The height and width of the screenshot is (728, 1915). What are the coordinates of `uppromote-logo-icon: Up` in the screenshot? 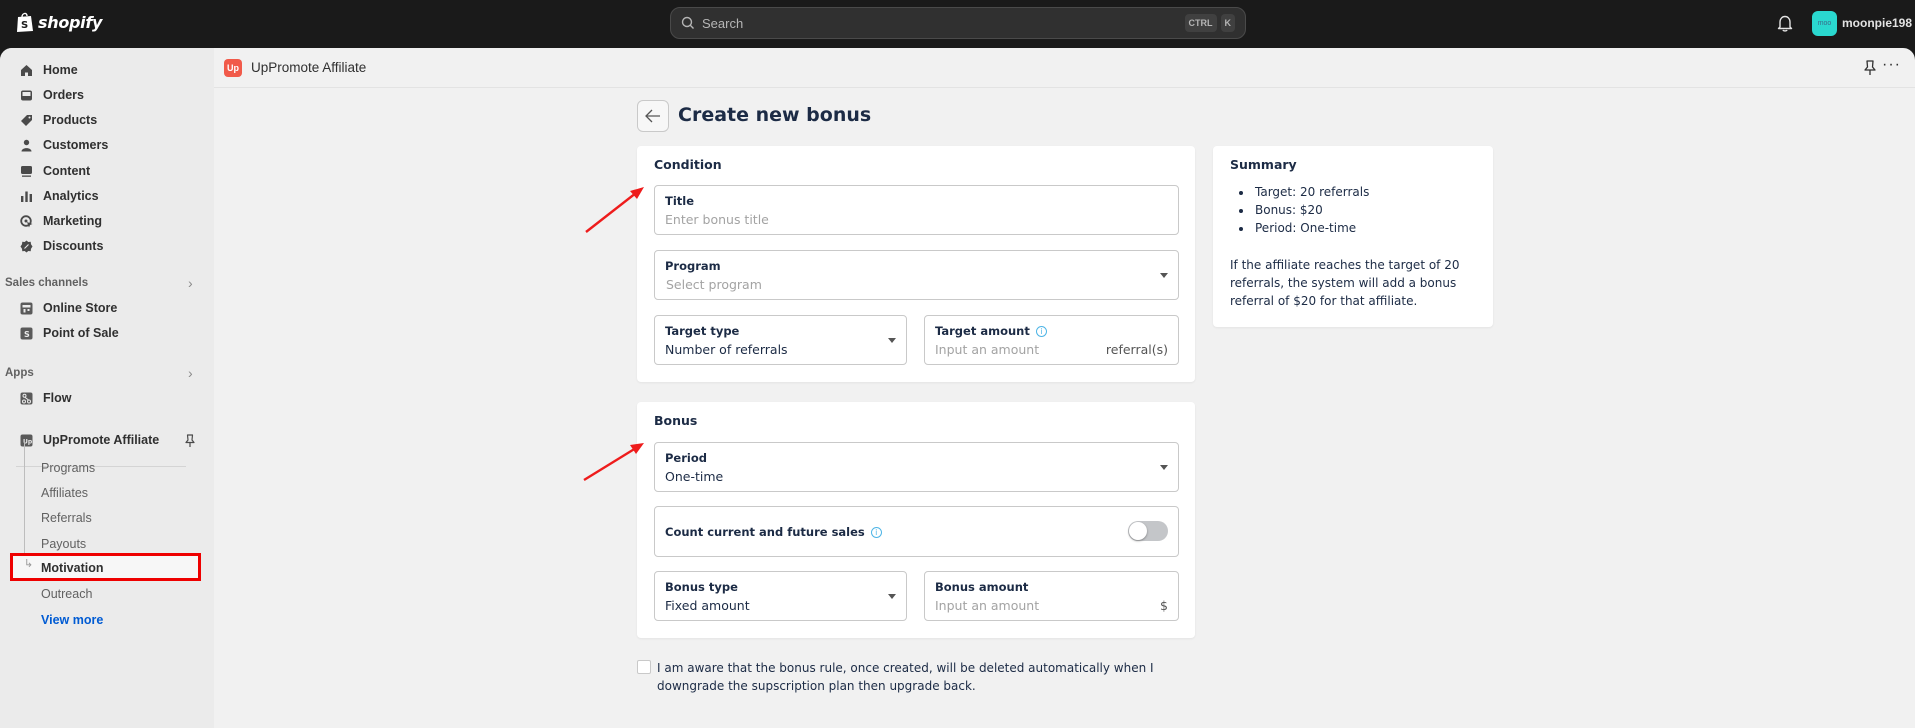 It's located at (233, 68).